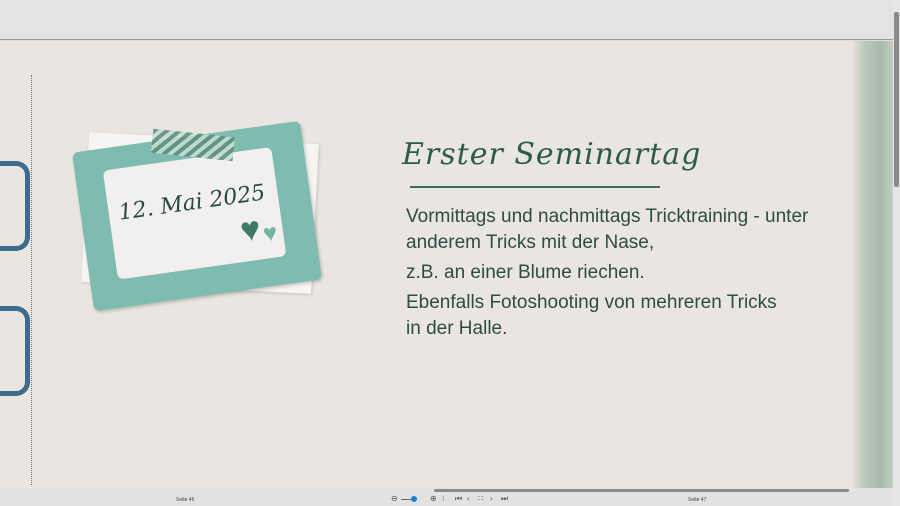  What do you see at coordinates (194, 213) in the screenshot?
I see `card-inner: 12. Mai 2025 ♥ ♥` at bounding box center [194, 213].